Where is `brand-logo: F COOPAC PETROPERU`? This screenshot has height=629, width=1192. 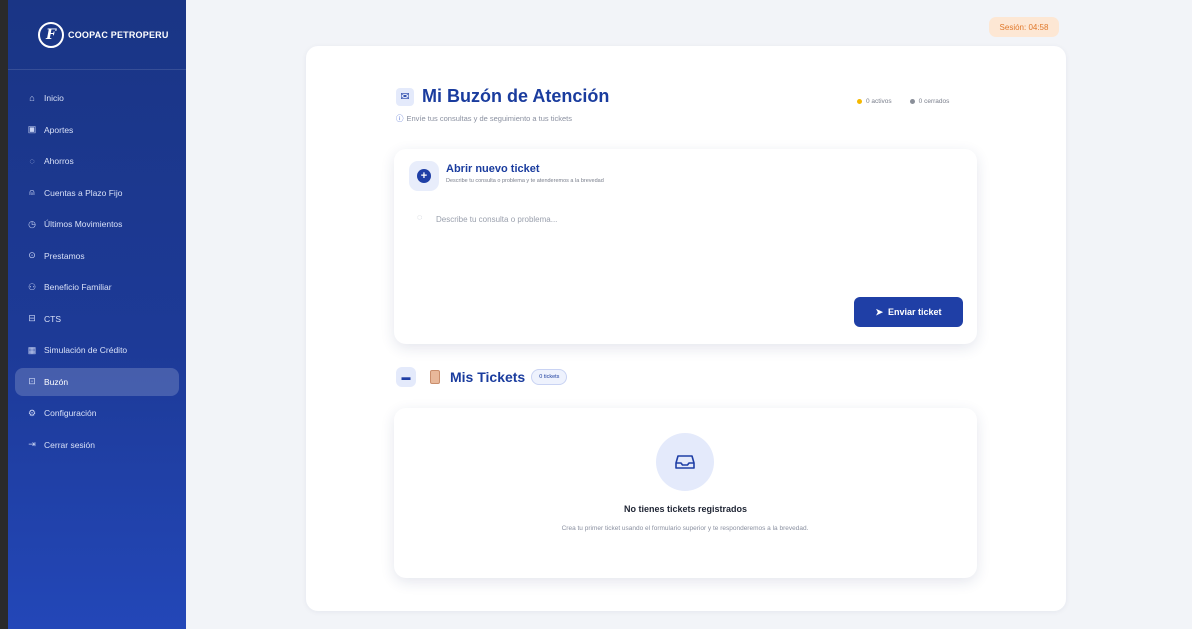 brand-logo: F COOPAC PETROPERU is located at coordinates (97, 35).